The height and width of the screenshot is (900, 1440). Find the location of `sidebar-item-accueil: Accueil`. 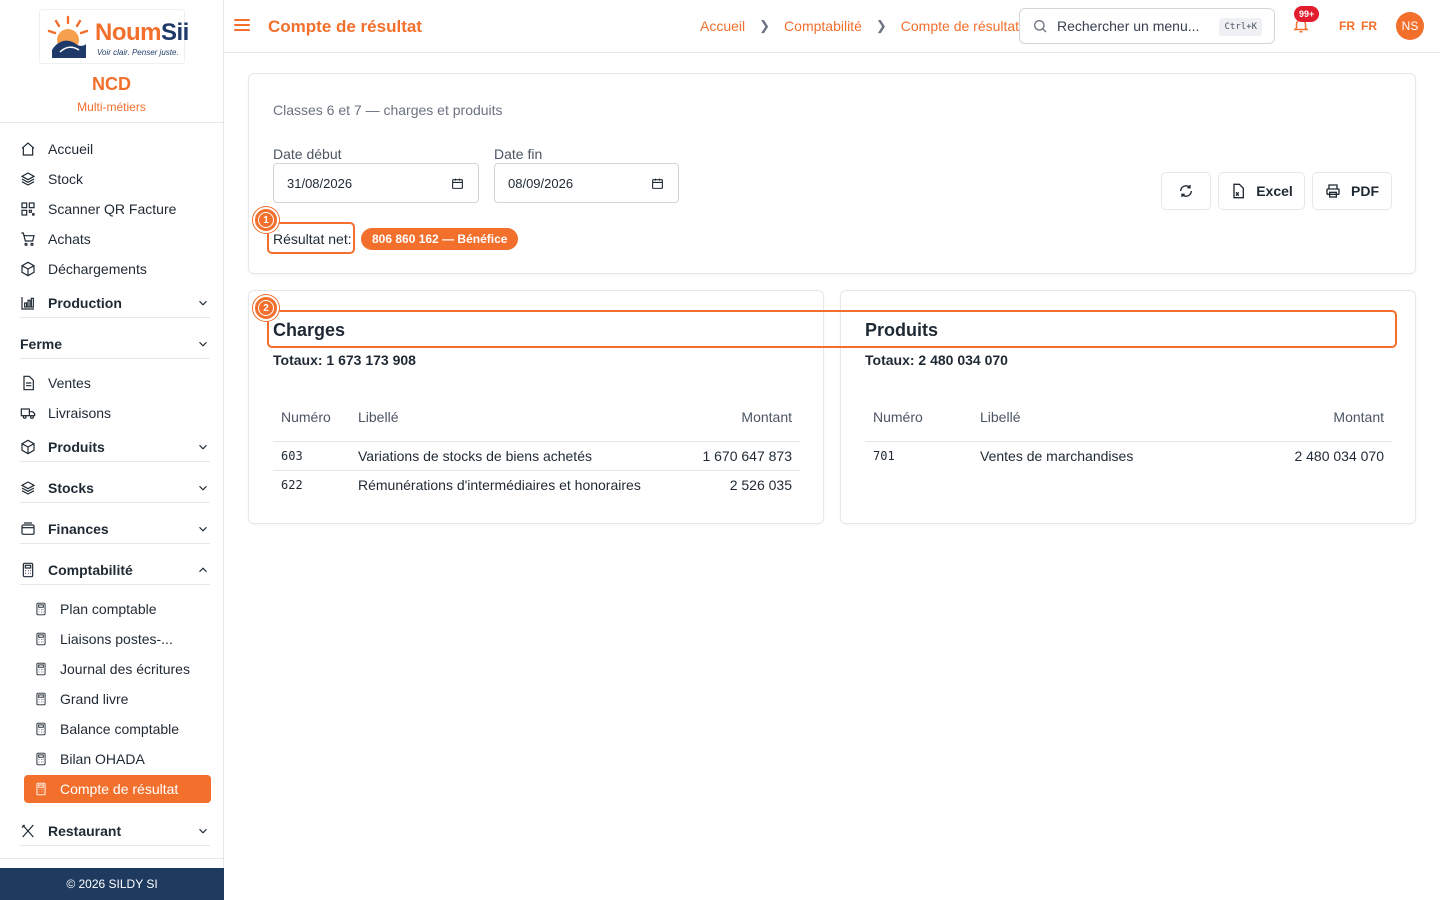

sidebar-item-accueil: Accueil is located at coordinates (56, 149).